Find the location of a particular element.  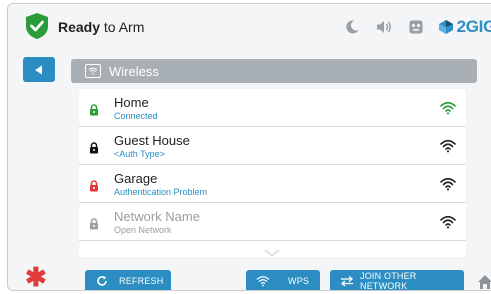

status-rest: to Arm is located at coordinates (122, 27).